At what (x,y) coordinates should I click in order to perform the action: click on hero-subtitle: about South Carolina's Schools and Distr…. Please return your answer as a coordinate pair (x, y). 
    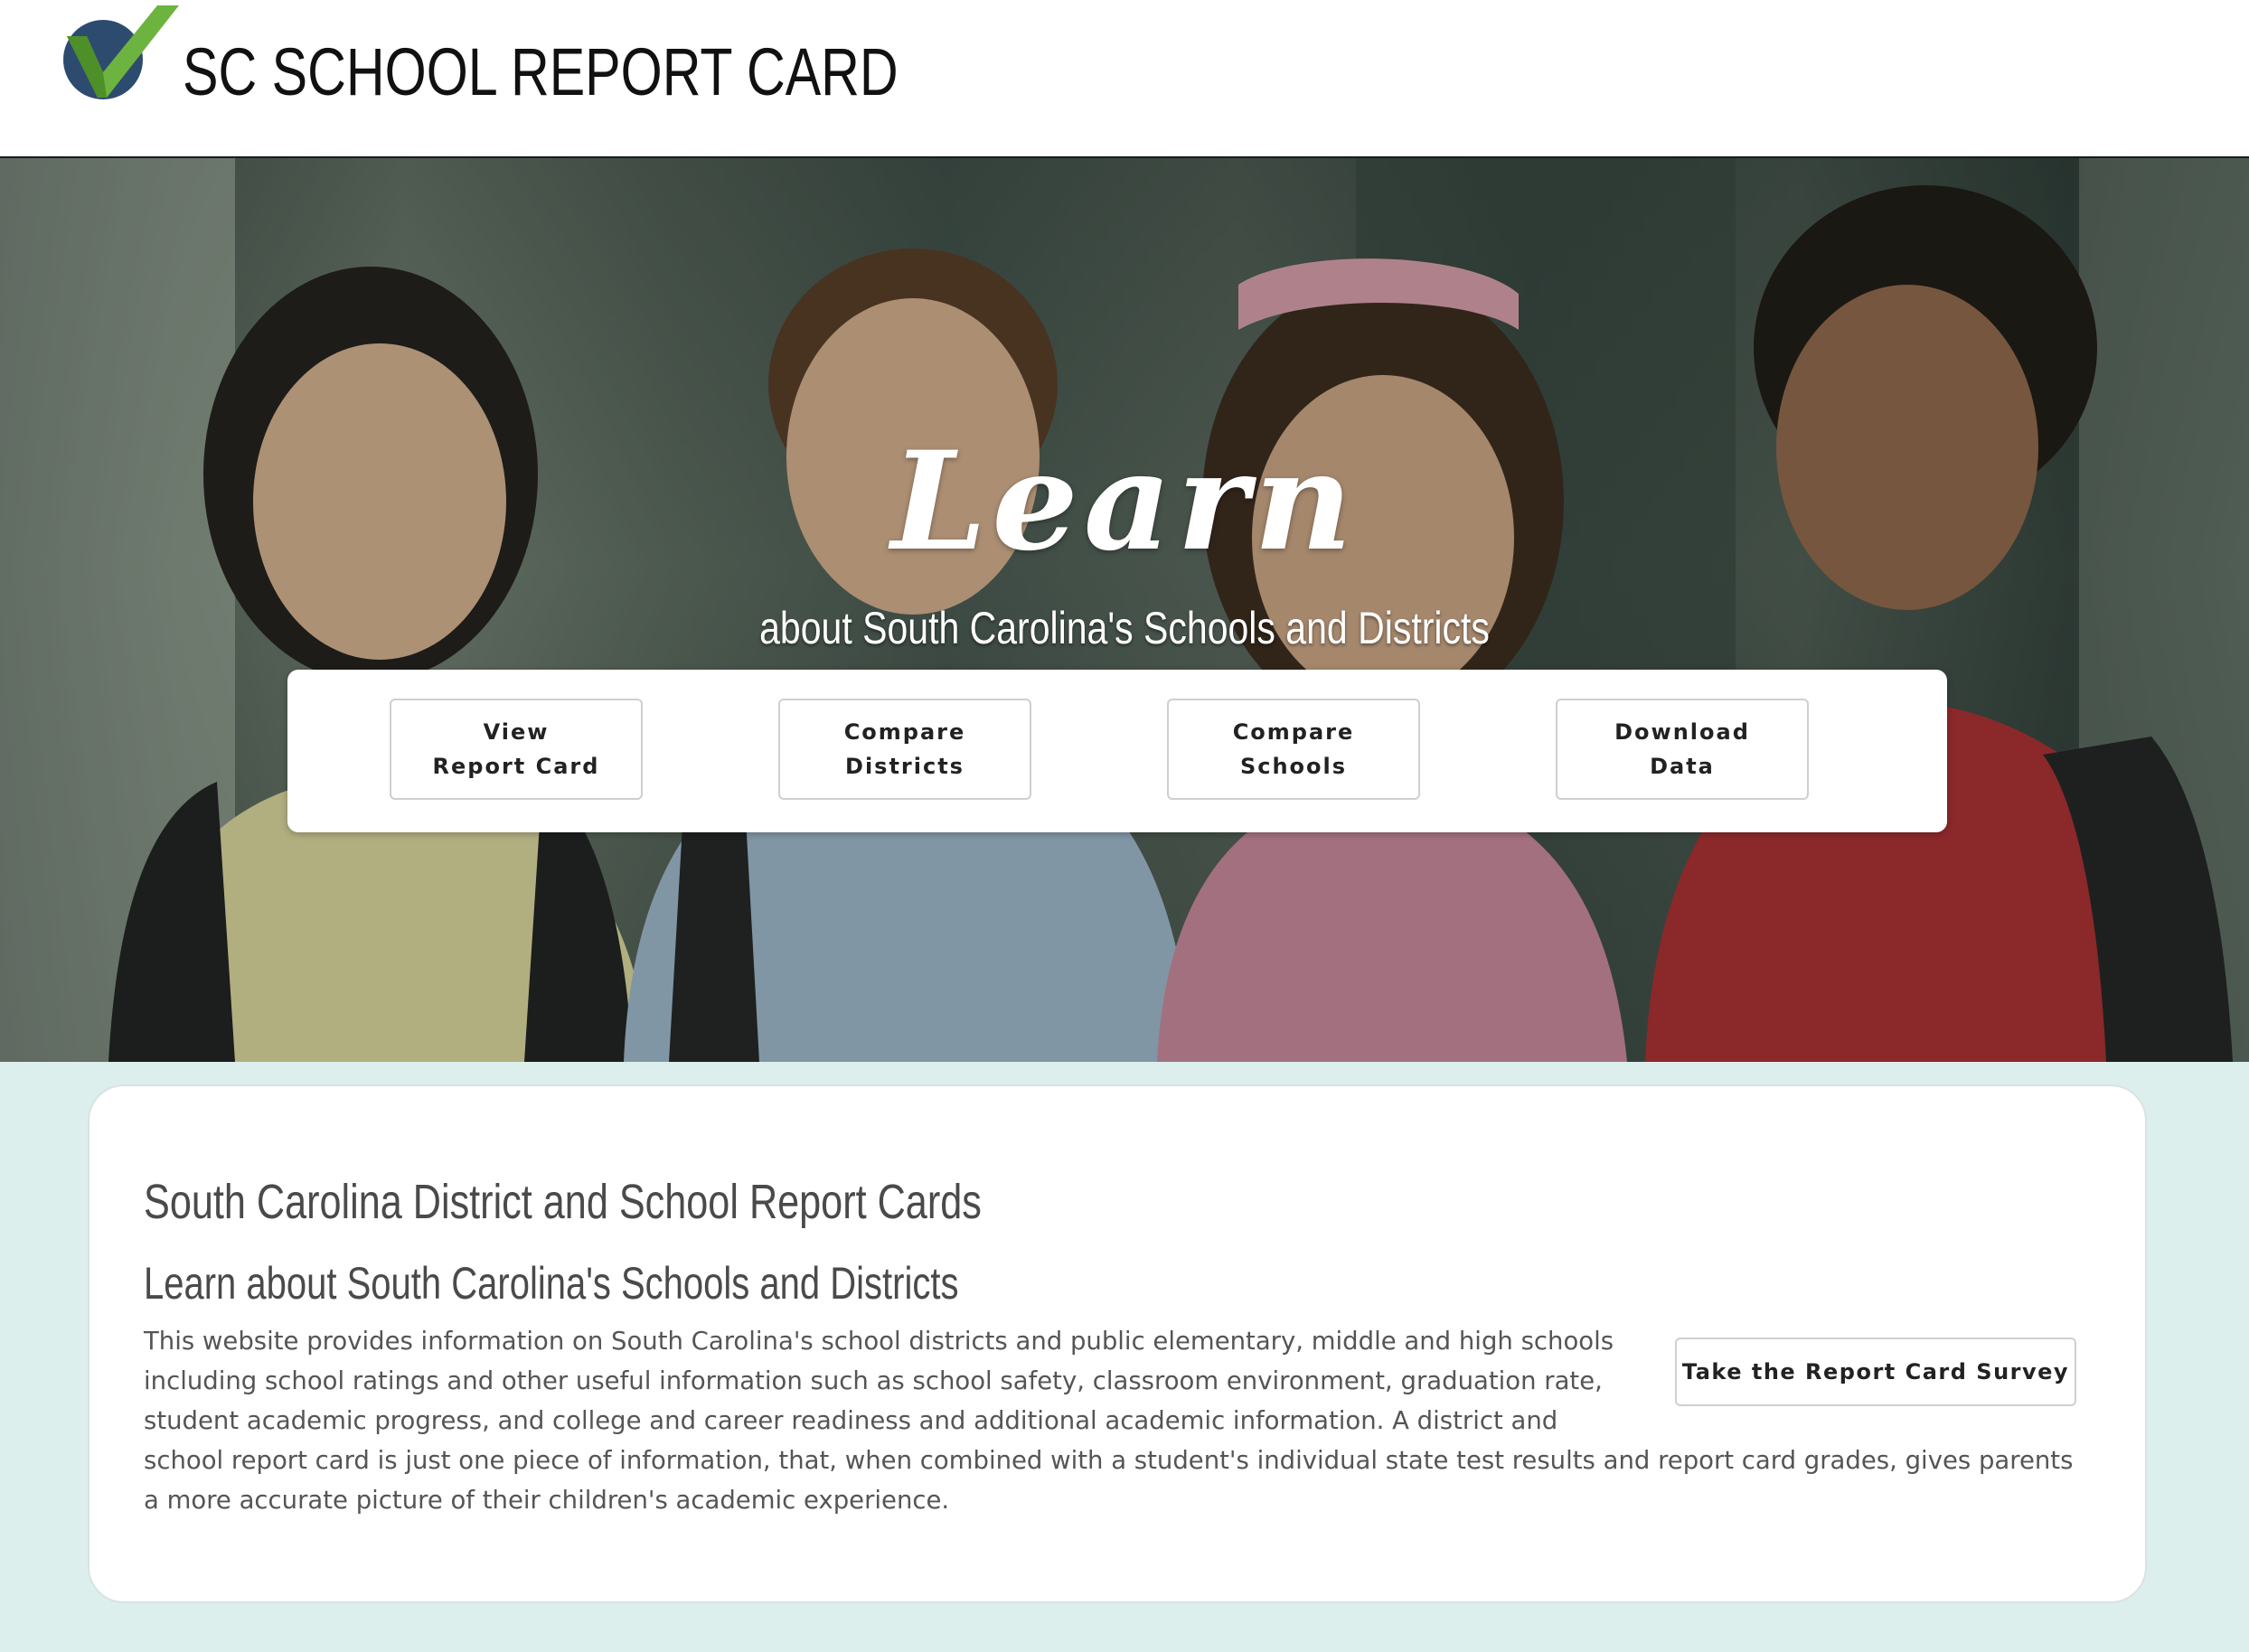
    Looking at the image, I should click on (1124, 628).